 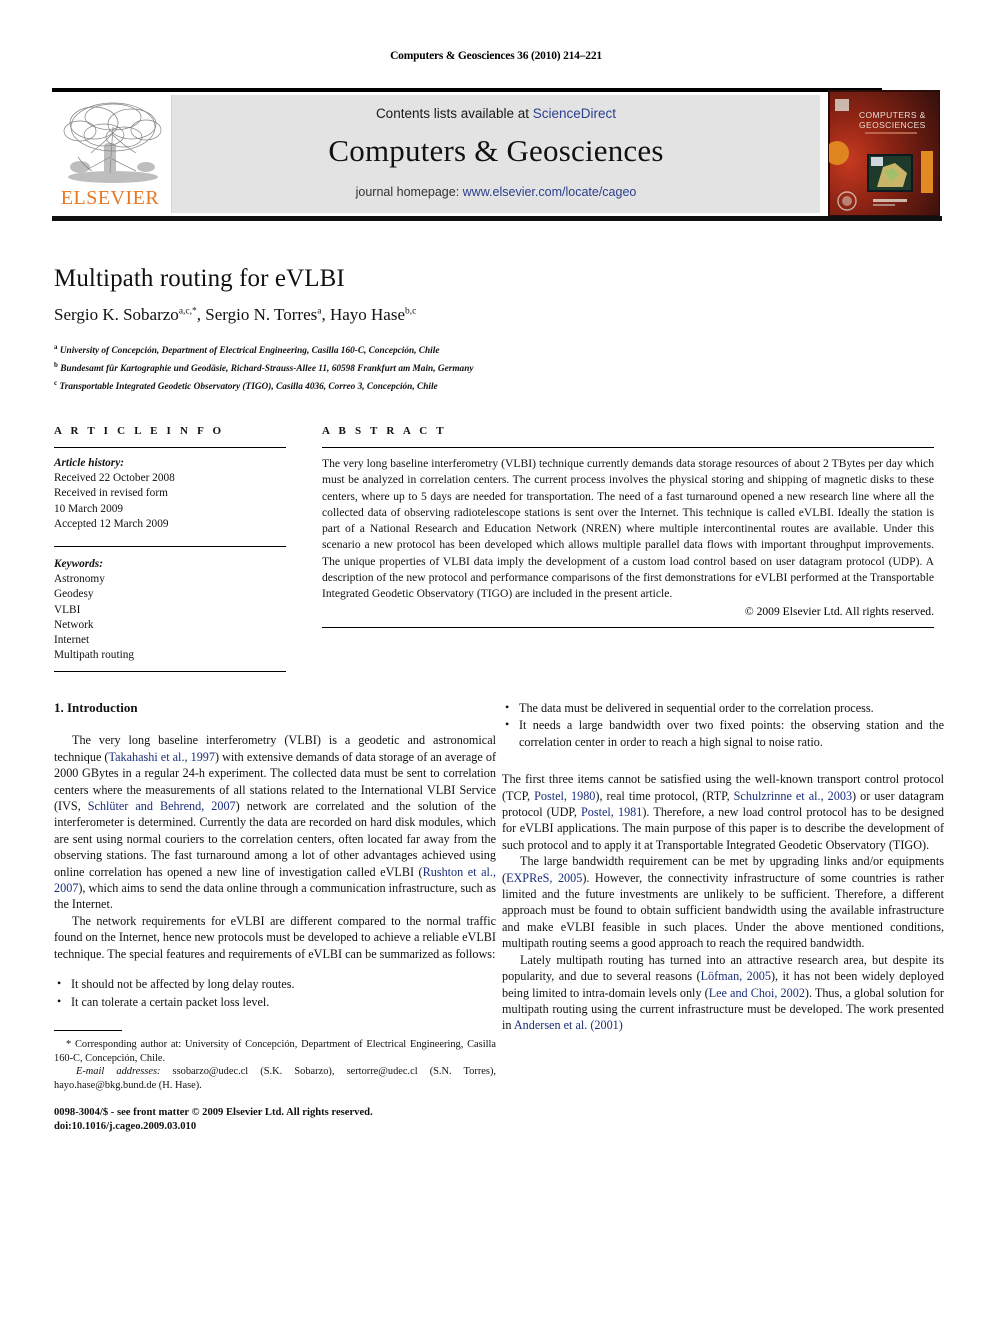 I want to click on author-3: , Hayo Hase, so click(x=363, y=314).